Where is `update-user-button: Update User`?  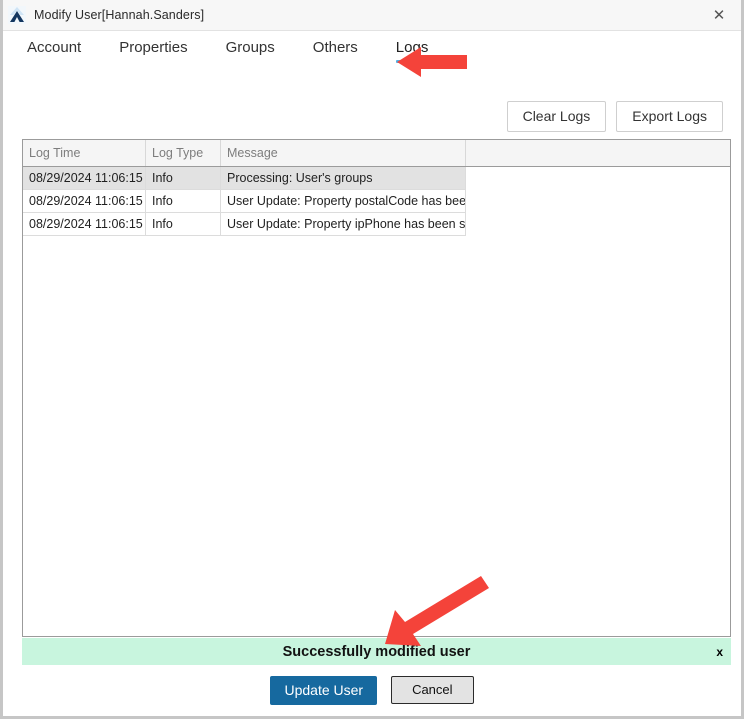 update-user-button: Update User is located at coordinates (324, 690).